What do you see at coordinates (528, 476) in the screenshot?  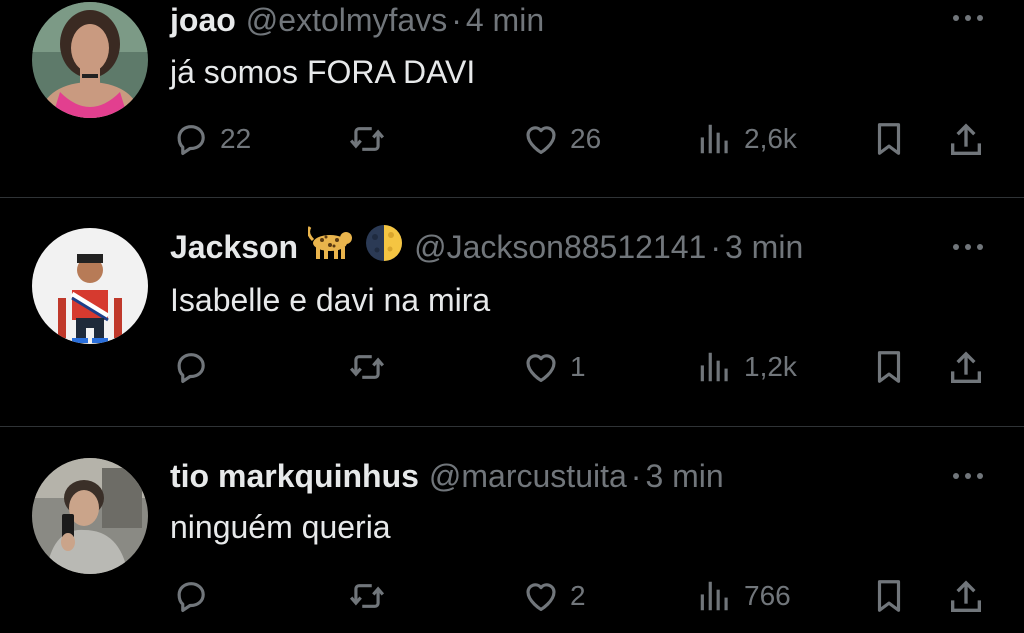 I see `handle: @marcustuita` at bounding box center [528, 476].